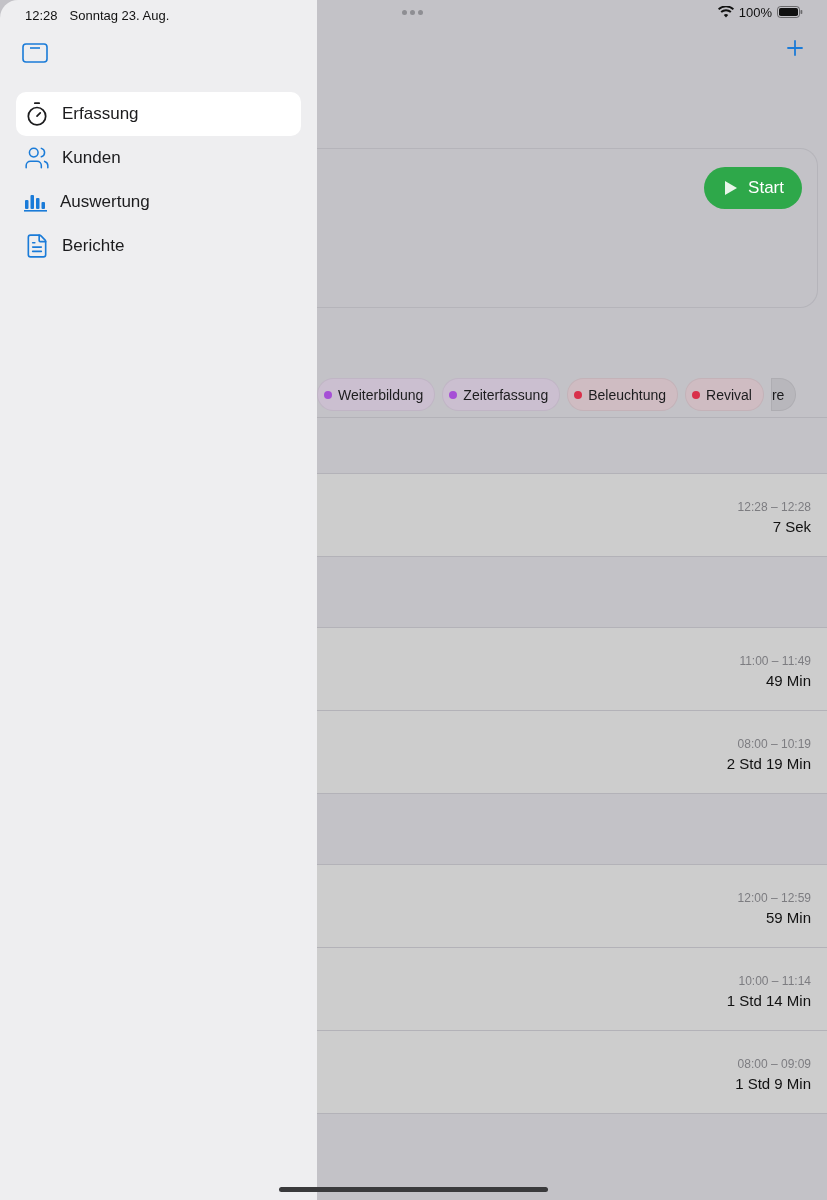 The width and height of the screenshot is (827, 1200). I want to click on sidebar-item-label: Berichte, so click(93, 246).